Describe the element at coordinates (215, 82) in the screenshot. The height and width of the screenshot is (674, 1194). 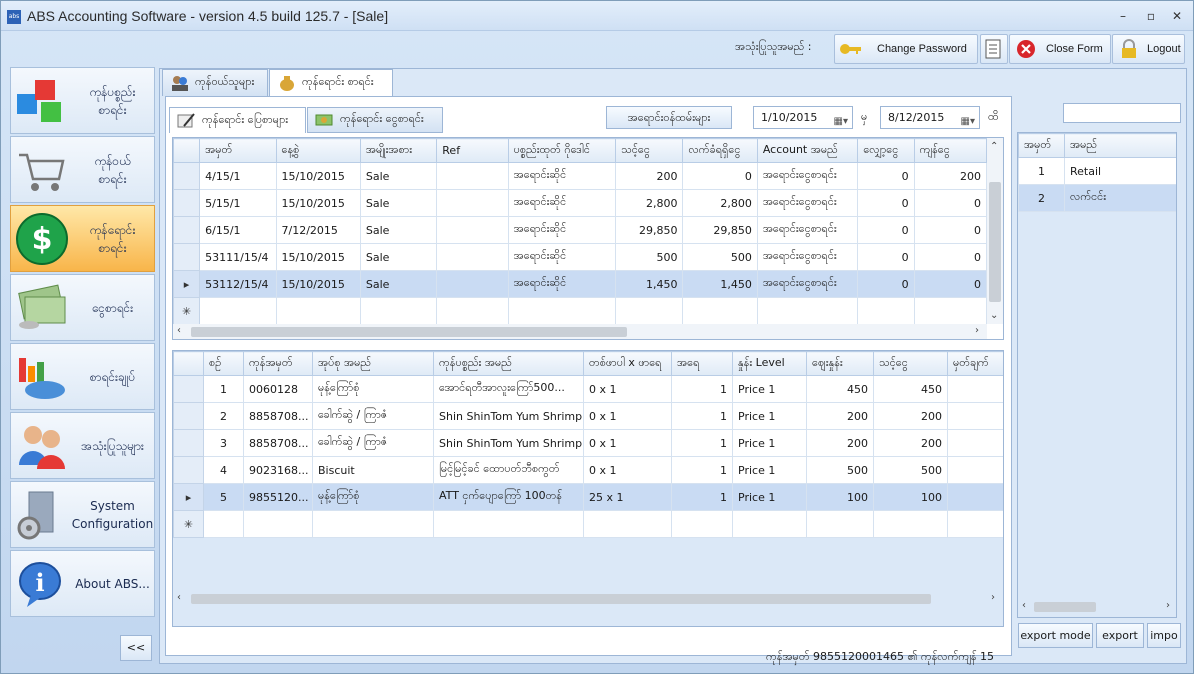
I see `tab-customers: ကုန်ဝယ်သူများ` at that location.